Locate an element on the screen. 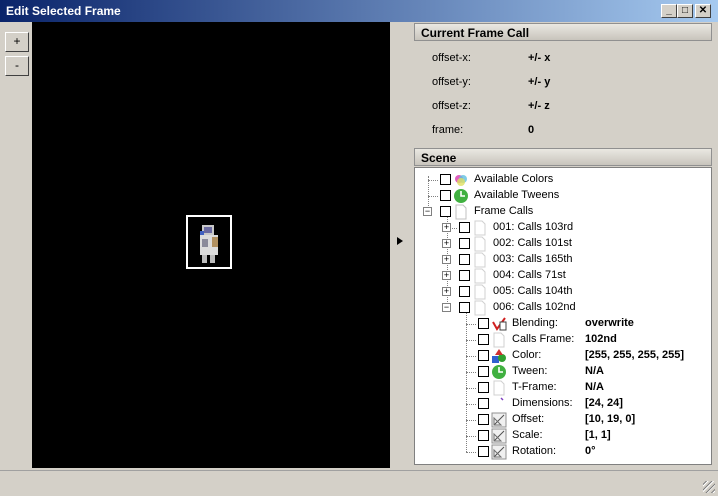 This screenshot has width=718, height=496. close-button: ✕ is located at coordinates (703, 11).